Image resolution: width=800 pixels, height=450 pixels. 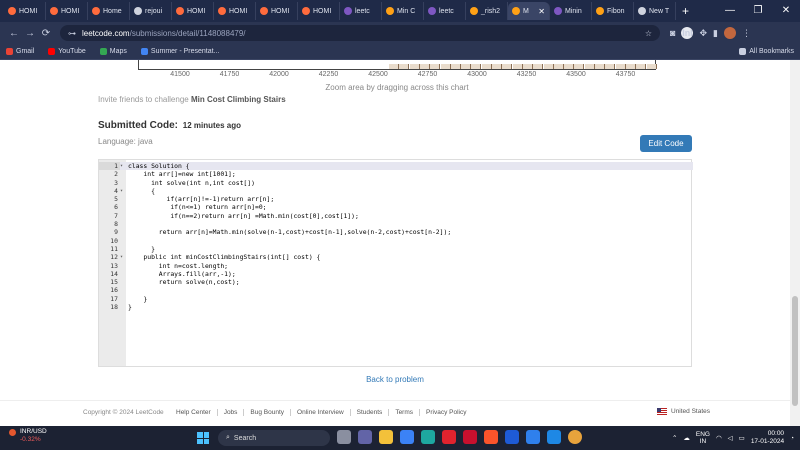 What do you see at coordinates (395, 379) in the screenshot?
I see `back-to-problem-link: Back to problem` at bounding box center [395, 379].